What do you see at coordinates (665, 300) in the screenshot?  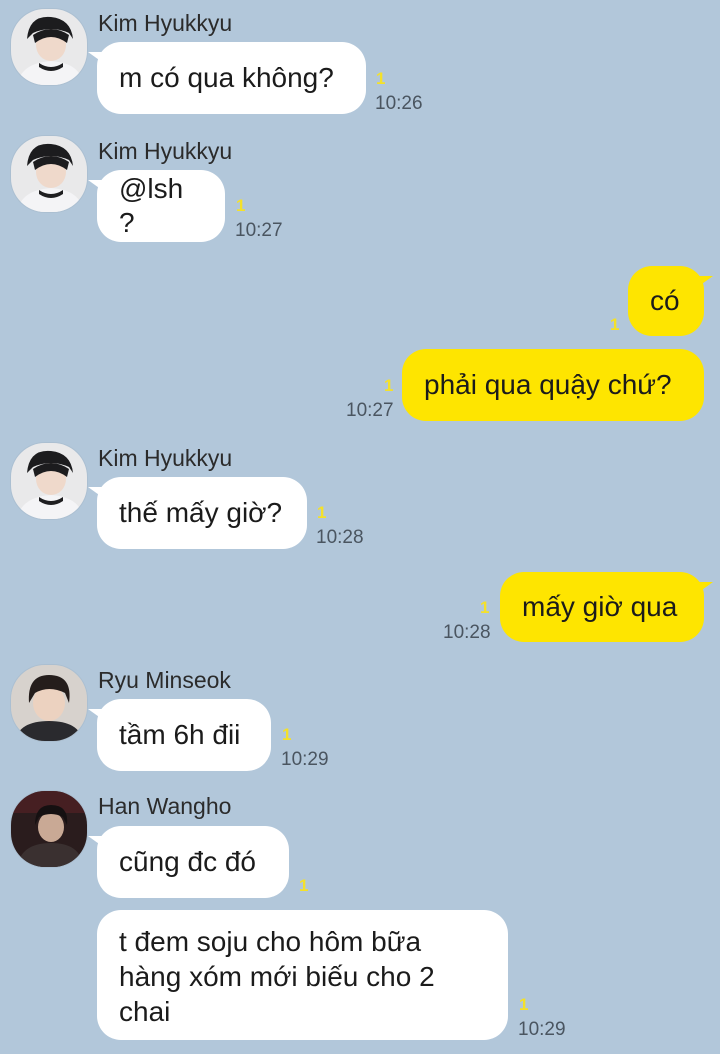 I see `message-text: có` at bounding box center [665, 300].